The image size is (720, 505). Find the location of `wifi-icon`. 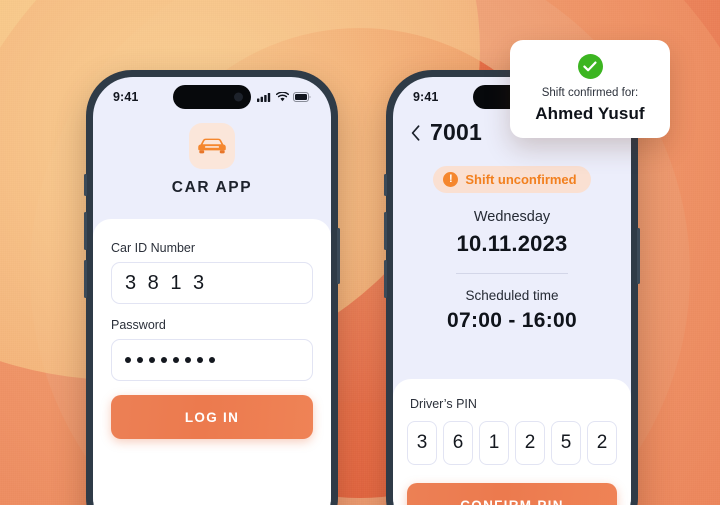

wifi-icon is located at coordinates (282, 97).